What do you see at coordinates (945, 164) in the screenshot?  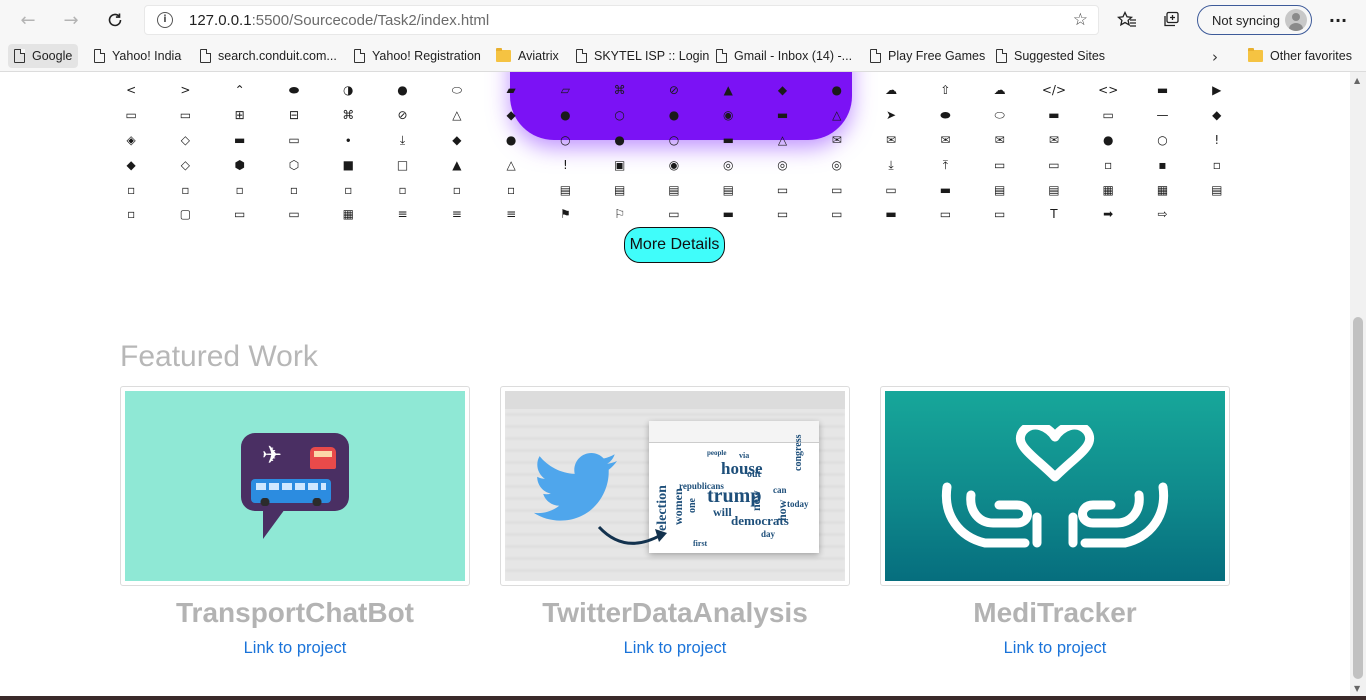 I see `glyph-icon: ⤒` at bounding box center [945, 164].